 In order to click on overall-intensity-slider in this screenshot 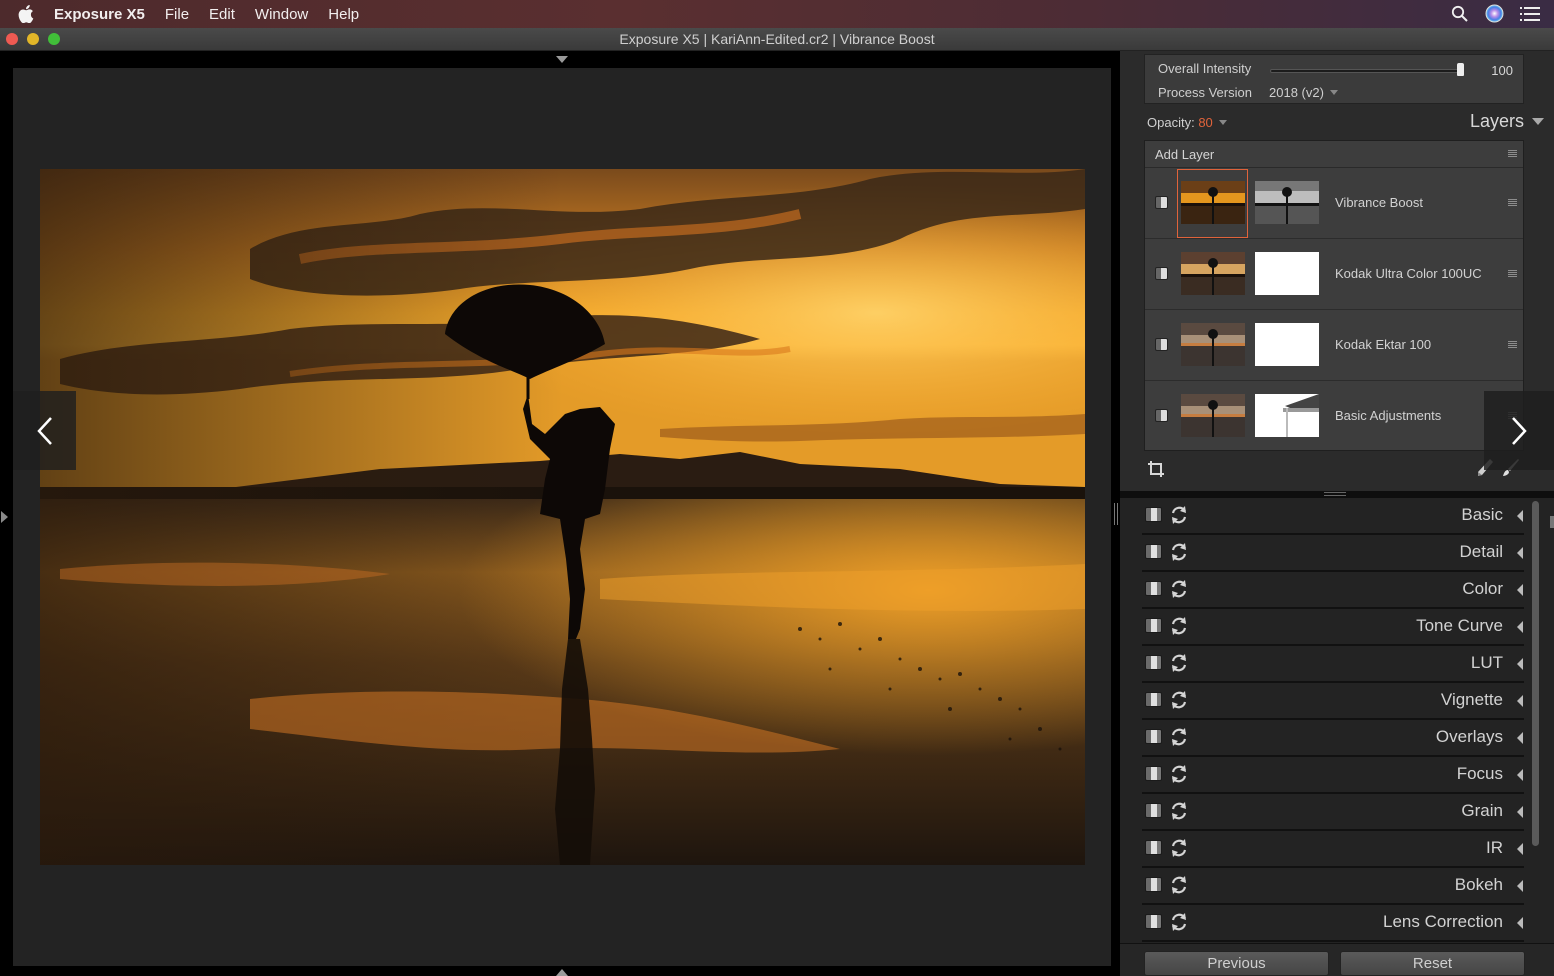, I will do `click(1365, 71)`.